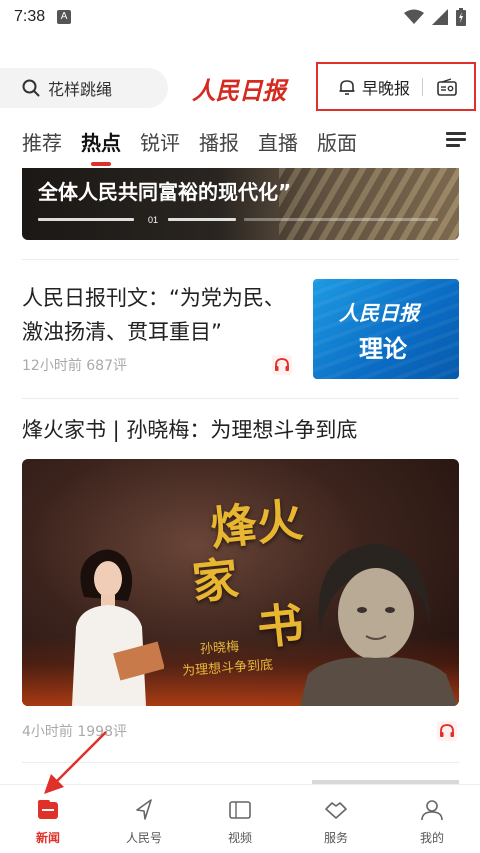  I want to click on portrait-woman-historical, so click(379, 625).